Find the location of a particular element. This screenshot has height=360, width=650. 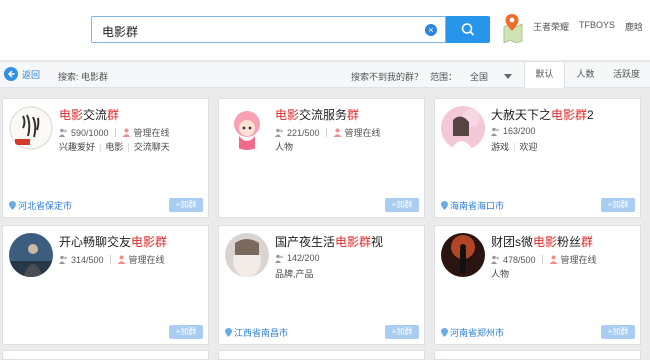

group-stats: 478/500 管理在线 is located at coordinates (544, 259).